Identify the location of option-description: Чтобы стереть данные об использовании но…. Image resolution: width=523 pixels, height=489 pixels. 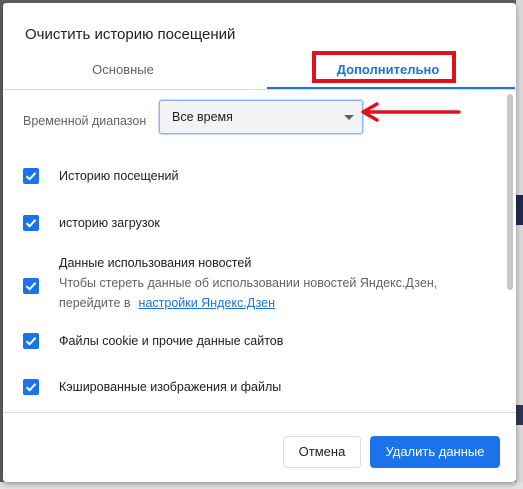
(248, 283).